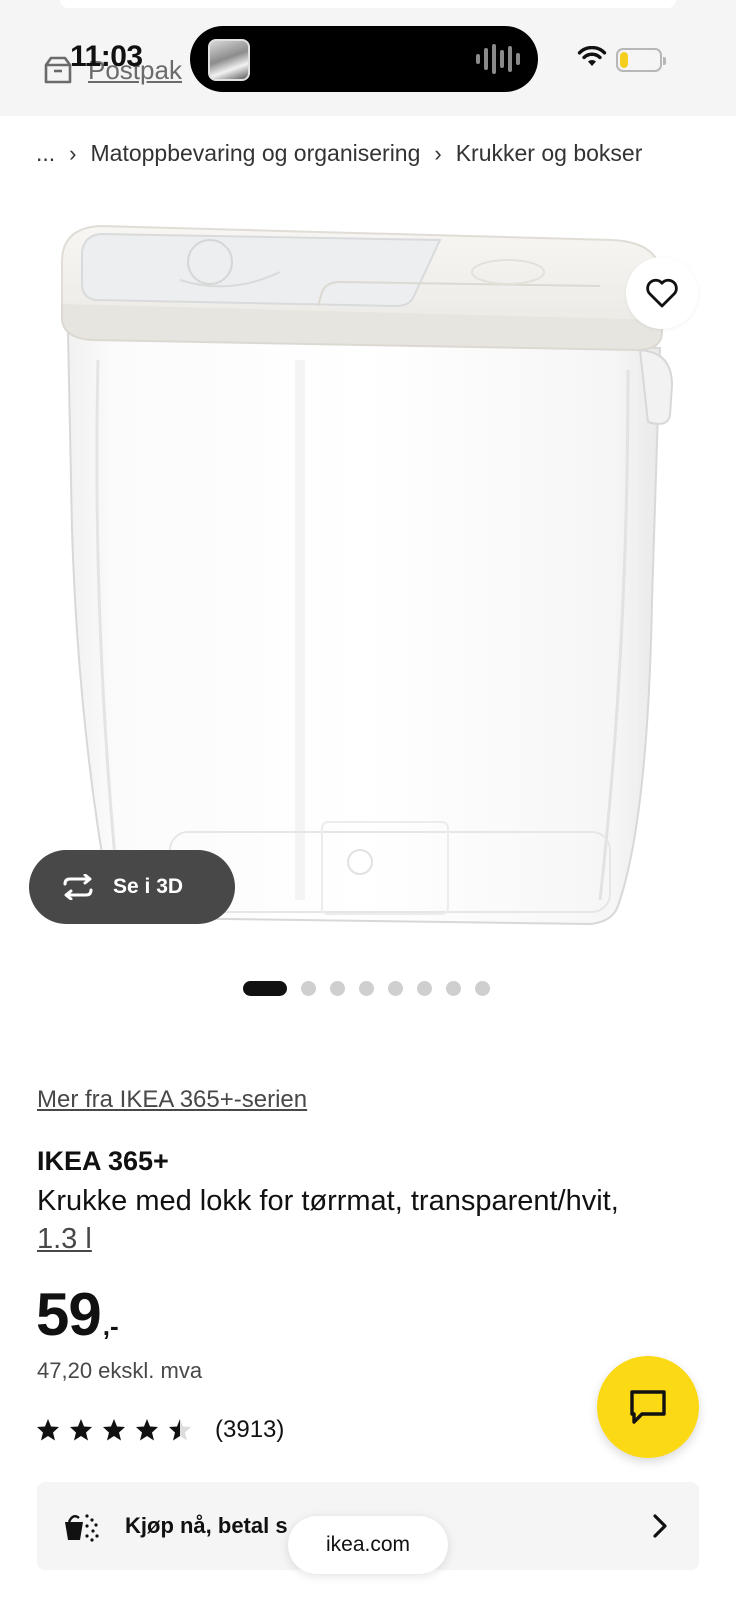 The width and height of the screenshot is (736, 1600). What do you see at coordinates (368, 4) in the screenshot?
I see `previous-sheet-edge` at bounding box center [368, 4].